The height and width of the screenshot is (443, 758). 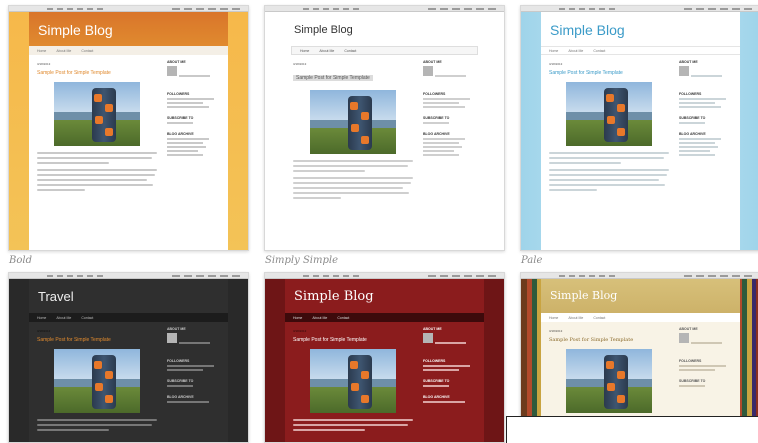 What do you see at coordinates (532, 260) in the screenshot?
I see `template-caption: Pale` at bounding box center [532, 260].